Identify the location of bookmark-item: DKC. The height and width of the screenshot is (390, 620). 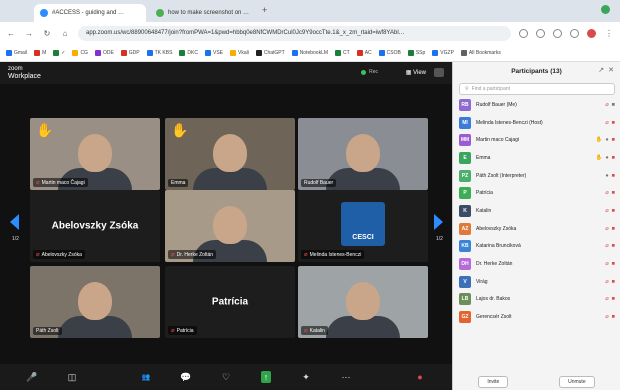
(188, 52).